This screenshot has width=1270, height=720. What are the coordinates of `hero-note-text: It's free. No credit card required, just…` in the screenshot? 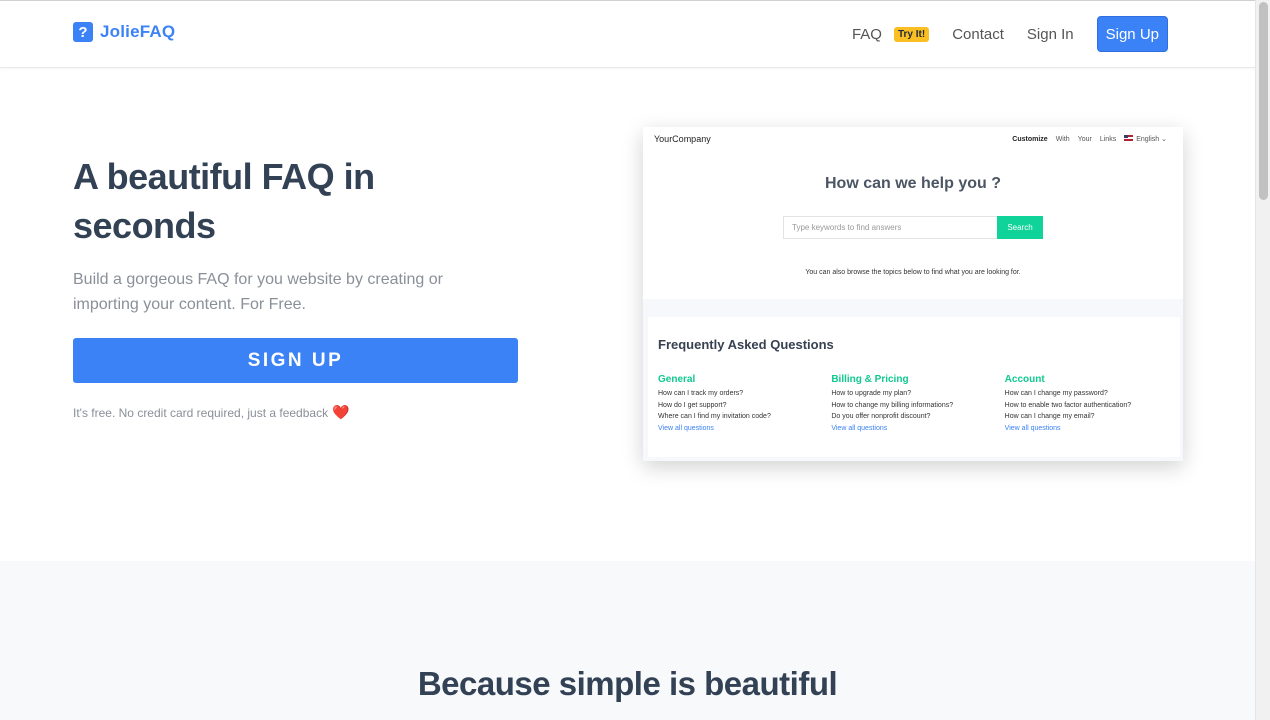 It's located at (201, 412).